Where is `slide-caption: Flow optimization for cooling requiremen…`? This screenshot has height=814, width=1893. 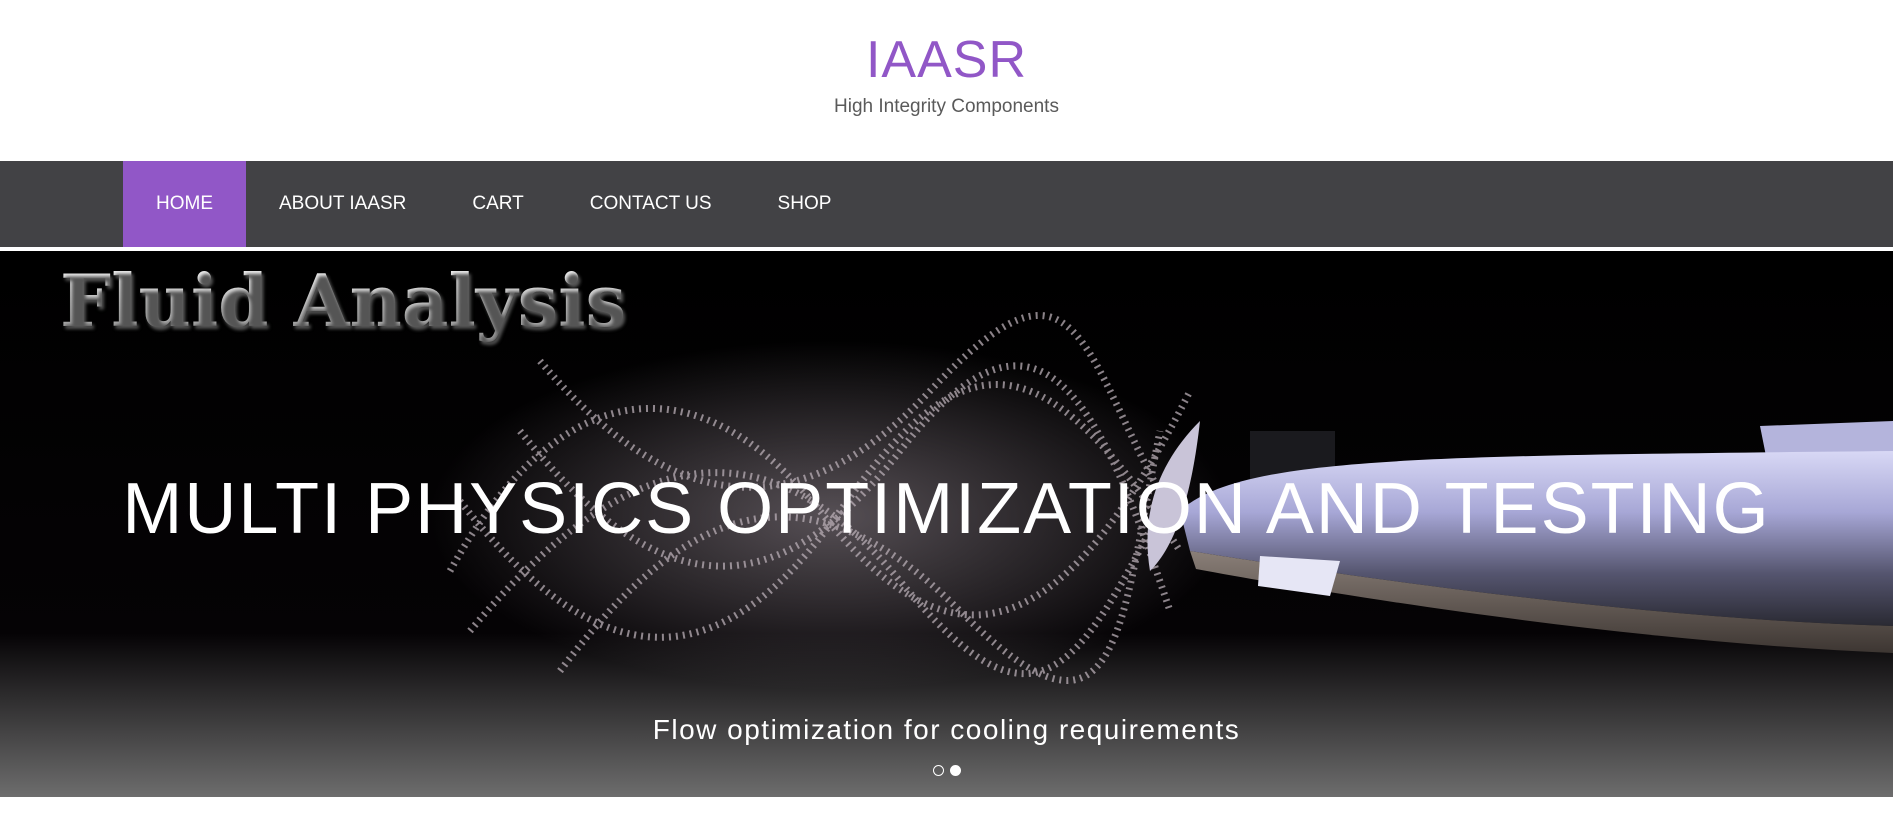
slide-caption: Flow optimization for cooling requiremen… is located at coordinates (946, 729).